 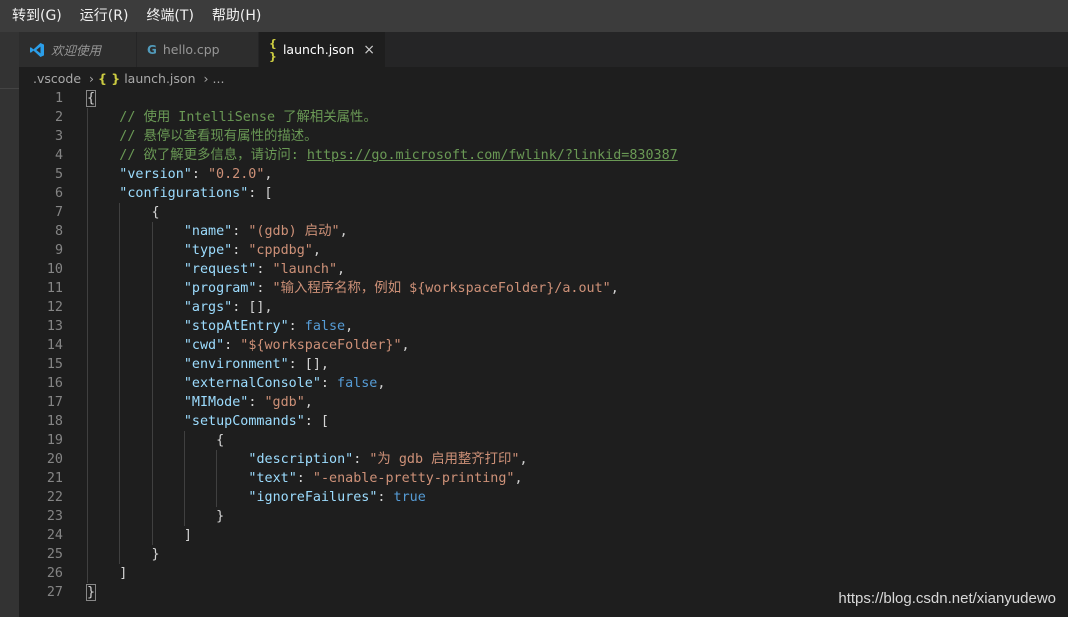 I want to click on code-line: 13 "stopAtEntry": false,, so click(x=543, y=326).